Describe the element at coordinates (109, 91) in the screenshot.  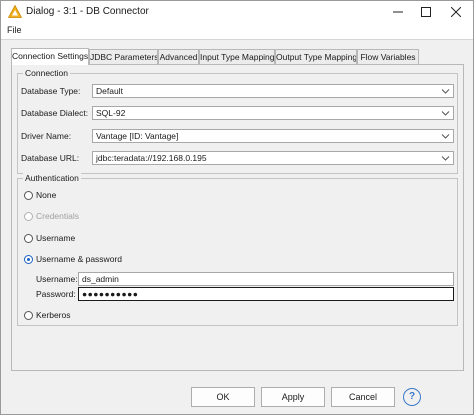
I see `database-type-value: Default` at that location.